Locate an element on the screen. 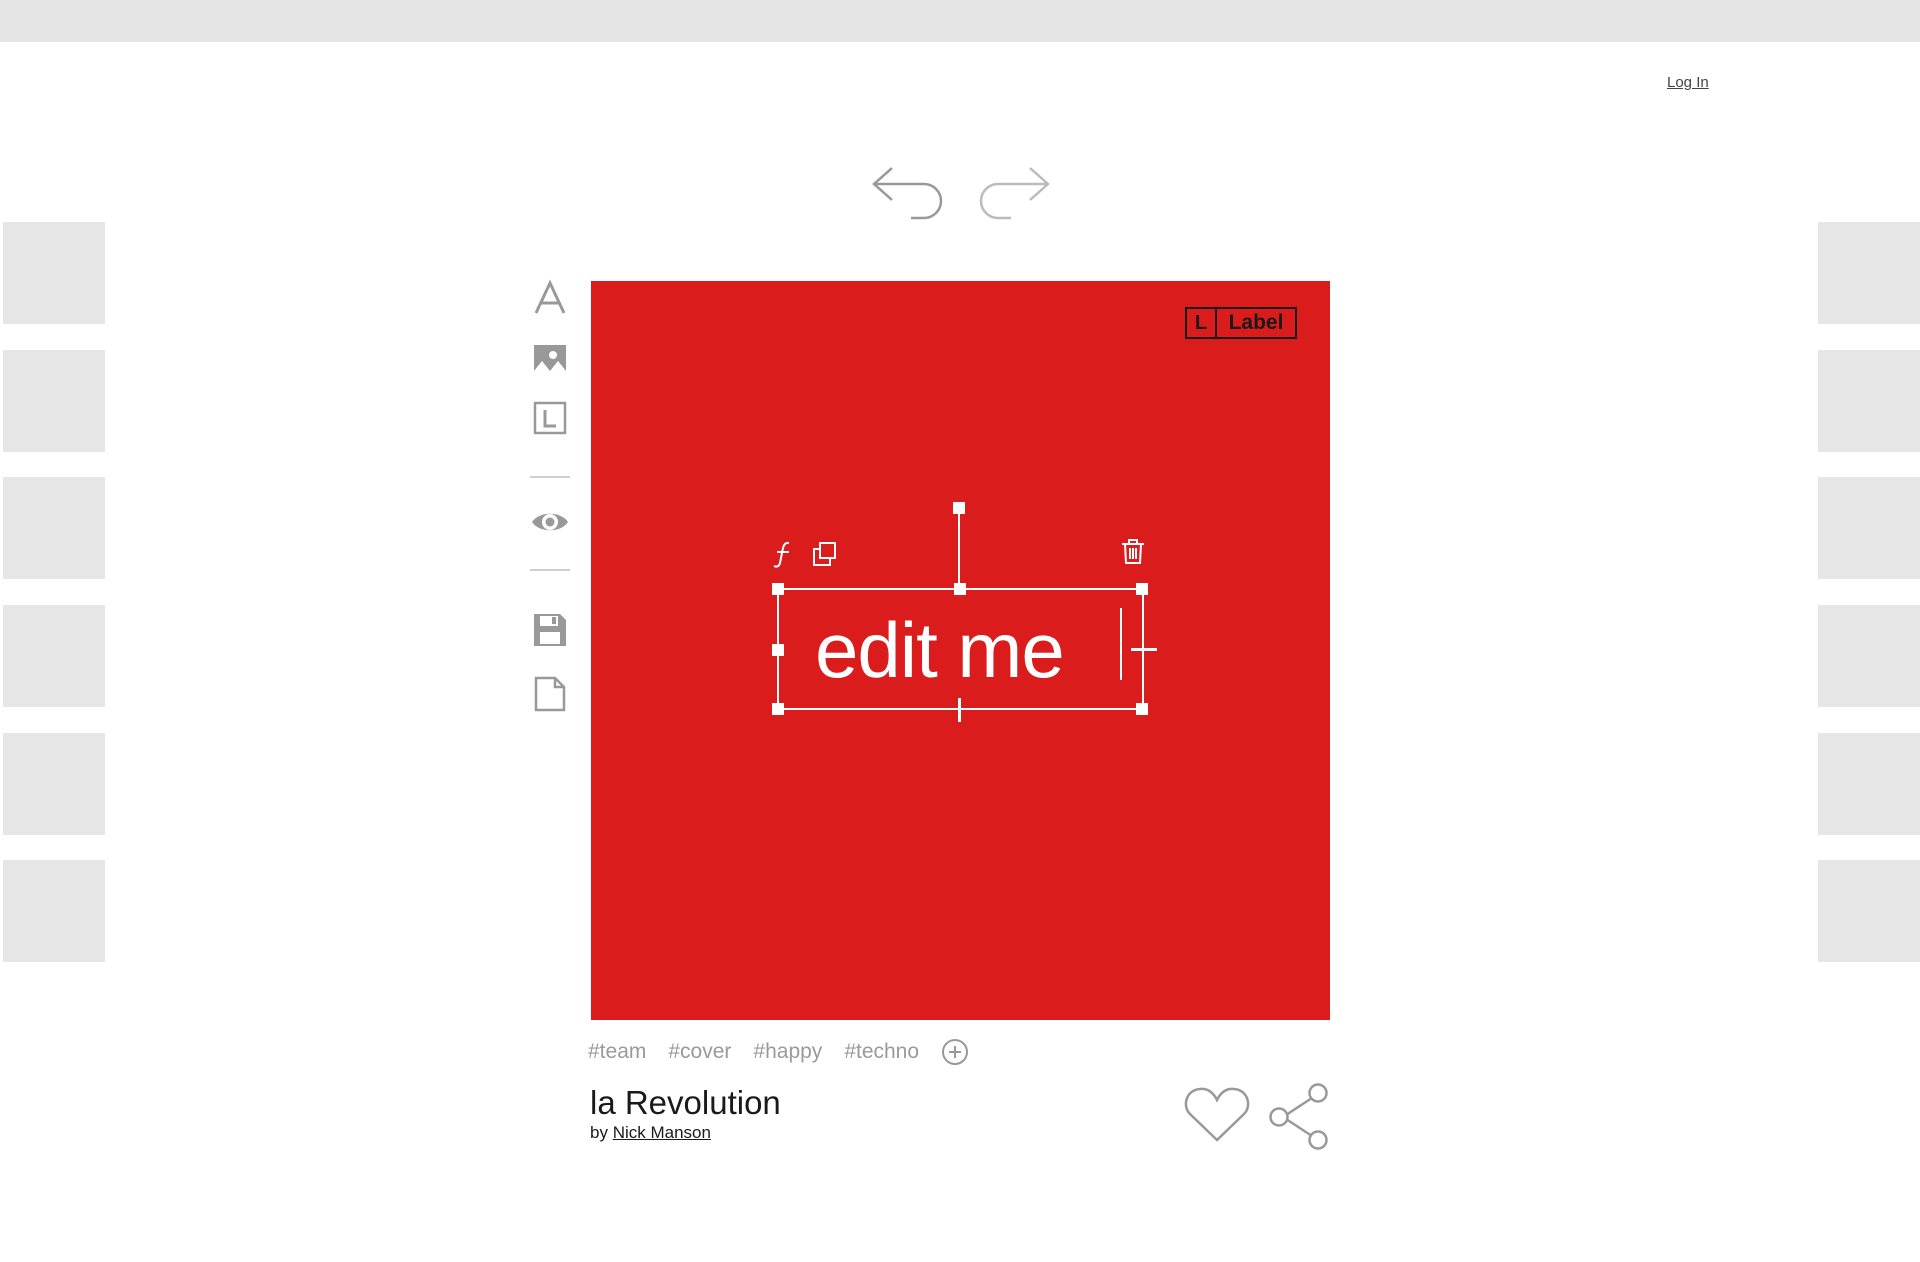 Image resolution: width=1920 pixels, height=1262 pixels. browser-top-bar is located at coordinates (960, 21).